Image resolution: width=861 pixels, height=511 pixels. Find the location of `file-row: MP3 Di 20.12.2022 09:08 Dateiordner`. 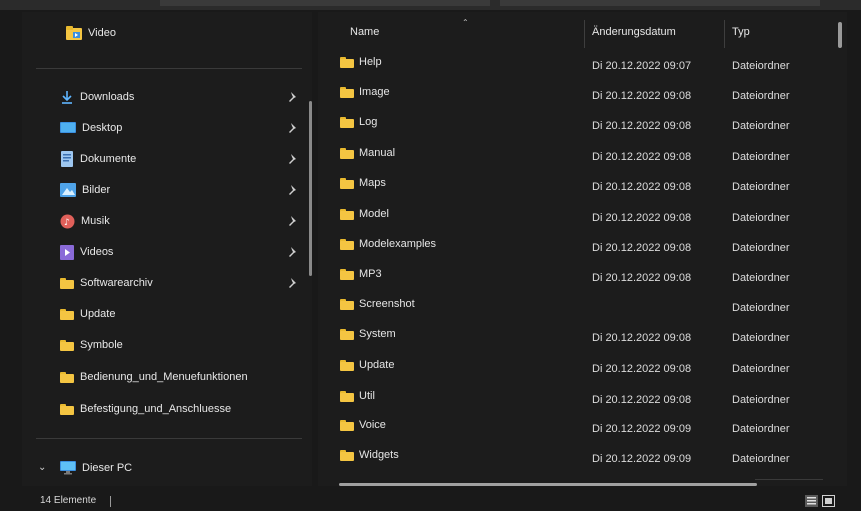

file-row: MP3 Di 20.12.2022 09:08 Dateiordner is located at coordinates (394, 277).